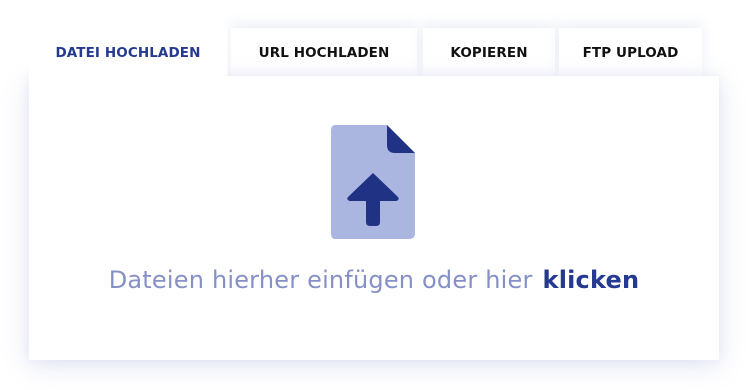 The height and width of the screenshot is (390, 751). What do you see at coordinates (630, 52) in the screenshot?
I see `tab-ftp-upload: FTP UPLOAD` at bounding box center [630, 52].